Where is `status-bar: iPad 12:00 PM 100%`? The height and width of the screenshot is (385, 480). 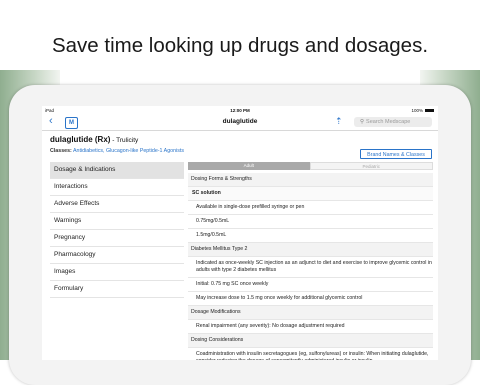 status-bar: iPad 12:00 PM 100% is located at coordinates (240, 110).